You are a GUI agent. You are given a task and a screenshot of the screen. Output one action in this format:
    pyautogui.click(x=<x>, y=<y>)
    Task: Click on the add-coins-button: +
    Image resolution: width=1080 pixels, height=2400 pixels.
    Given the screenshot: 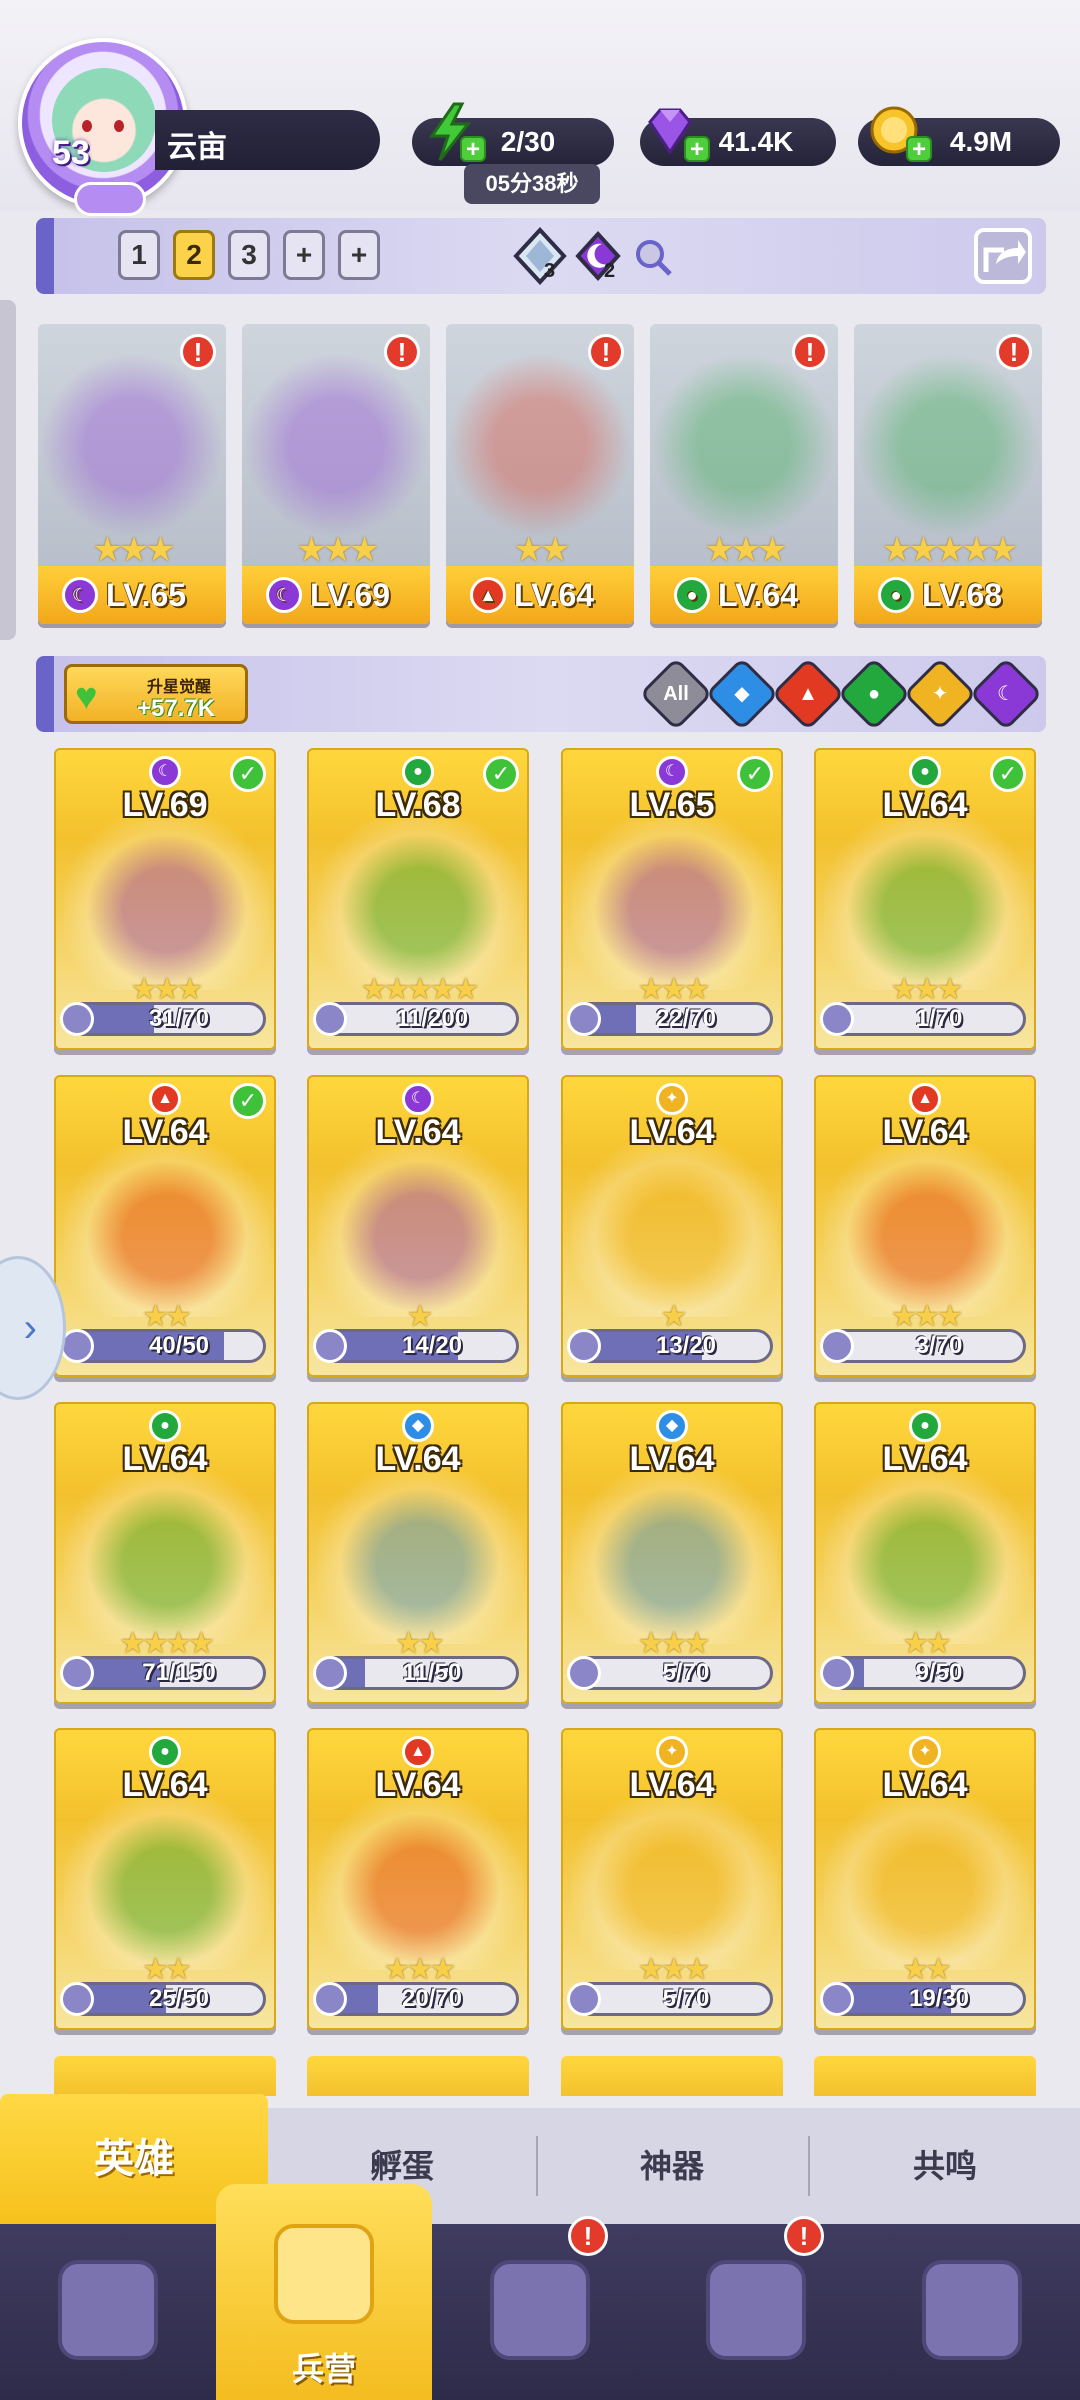 What is the action you would take?
    pyautogui.click(x=919, y=149)
    